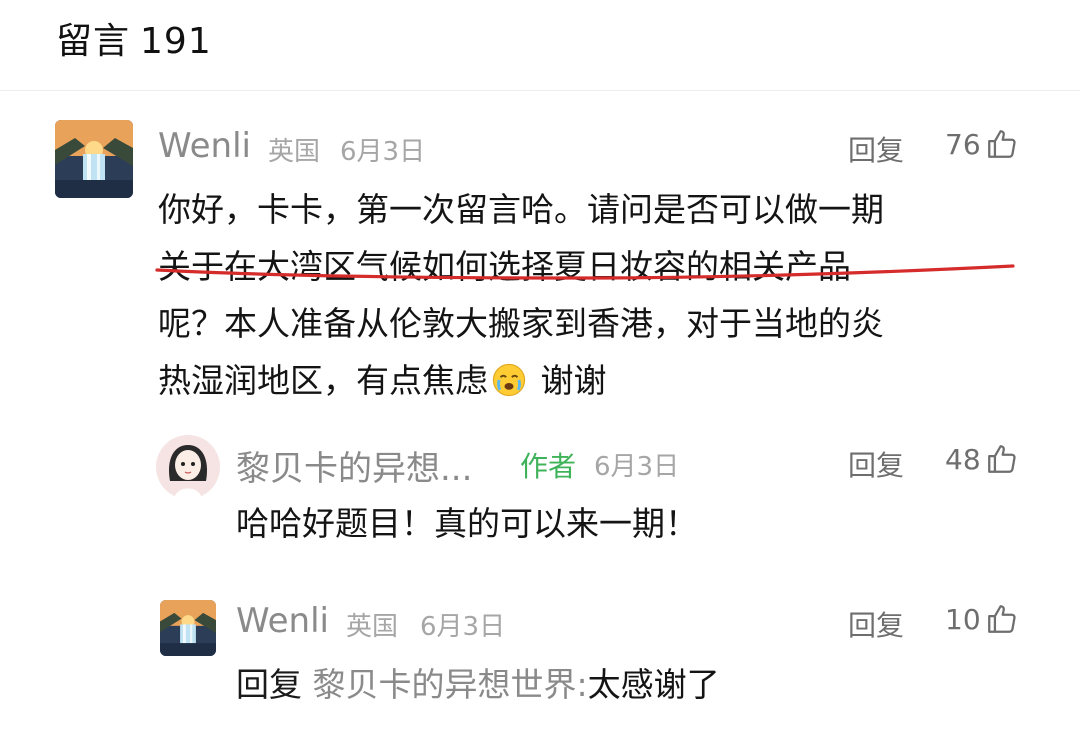  What do you see at coordinates (521, 209) in the screenshot?
I see `comment-text-line: 你好，卡卡，第一次留言哈。请问是否可以做一期` at bounding box center [521, 209].